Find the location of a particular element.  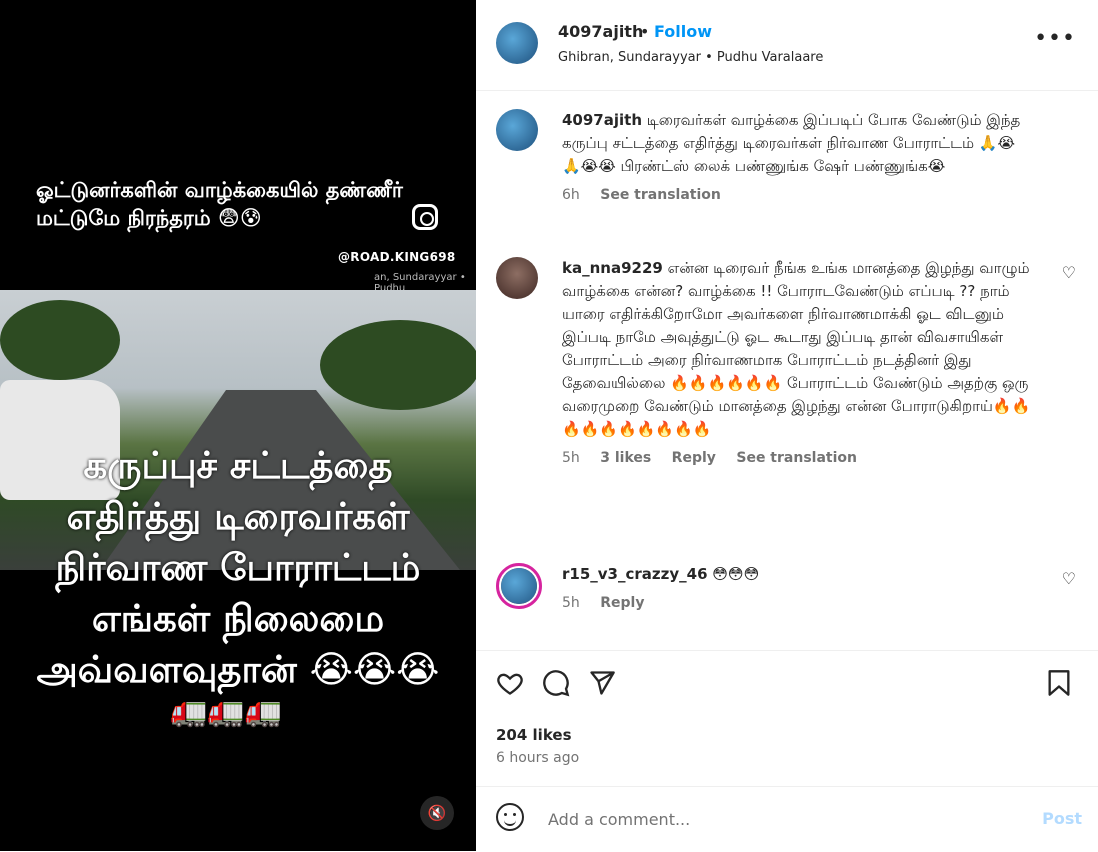

comment-meta: 5h 3 likes Reply See translation is located at coordinates (797, 458).